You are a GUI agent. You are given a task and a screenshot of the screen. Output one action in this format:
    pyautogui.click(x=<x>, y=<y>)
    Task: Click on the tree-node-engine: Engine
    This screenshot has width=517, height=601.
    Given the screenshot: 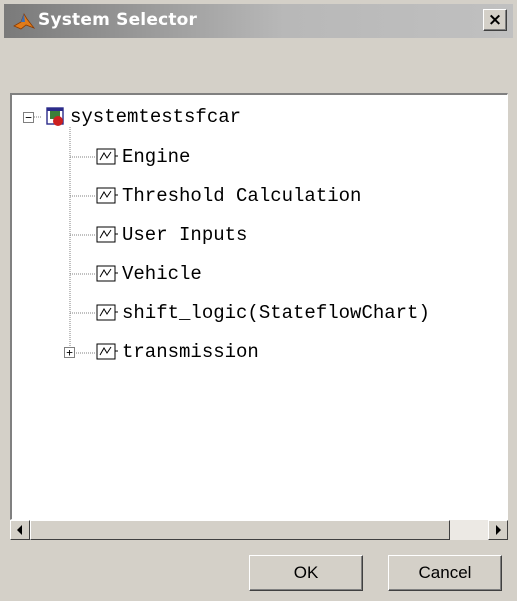 What is the action you would take?
    pyautogui.click(x=291, y=158)
    